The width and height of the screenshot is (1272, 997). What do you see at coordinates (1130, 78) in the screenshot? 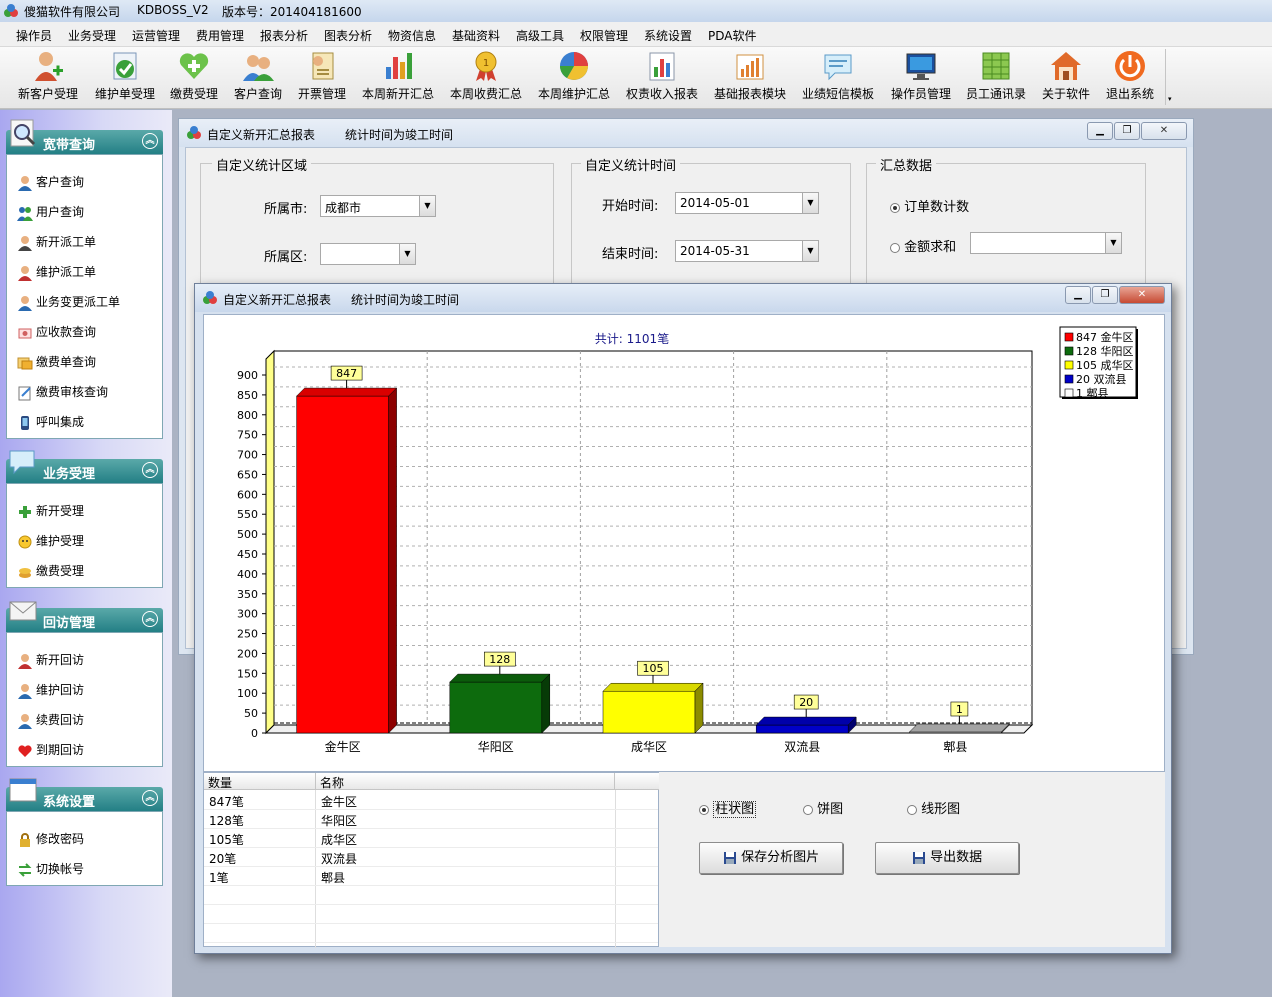
I see `toolbar-exit-button: 退出系统` at bounding box center [1130, 78].